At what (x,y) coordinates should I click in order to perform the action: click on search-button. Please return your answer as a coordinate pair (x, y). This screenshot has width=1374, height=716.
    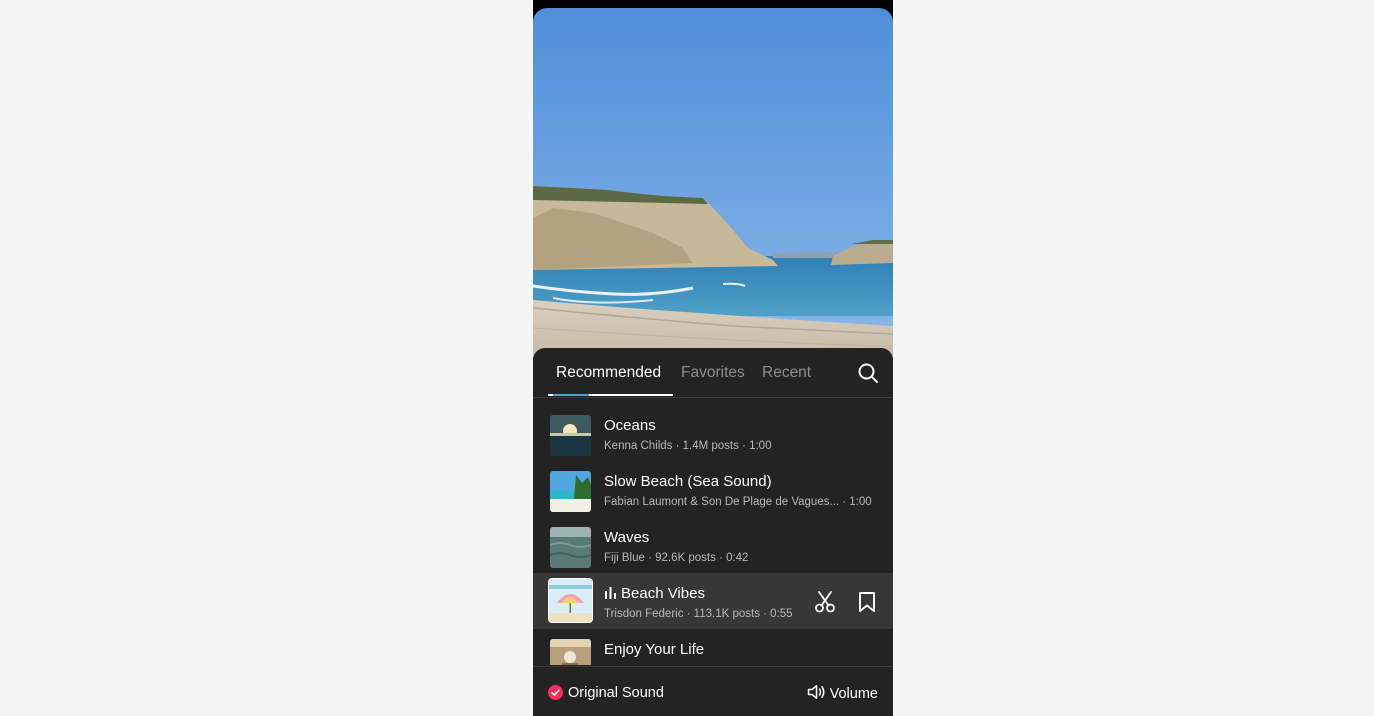
    Looking at the image, I should click on (868, 373).